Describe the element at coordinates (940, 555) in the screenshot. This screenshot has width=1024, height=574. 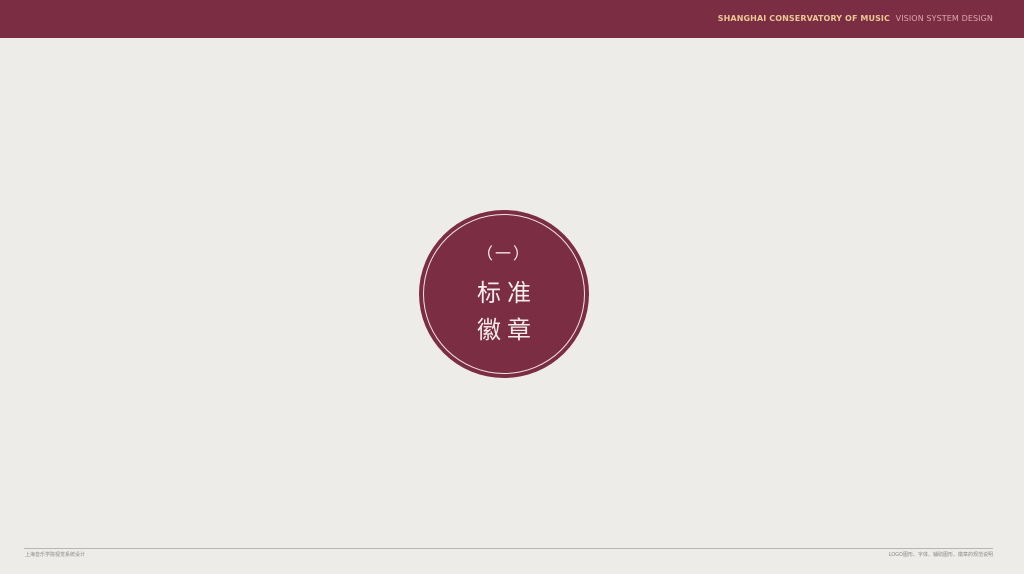
I see `footer-right-text: LOGO图形、字体、辅助图形、徽章的规范说明` at that location.